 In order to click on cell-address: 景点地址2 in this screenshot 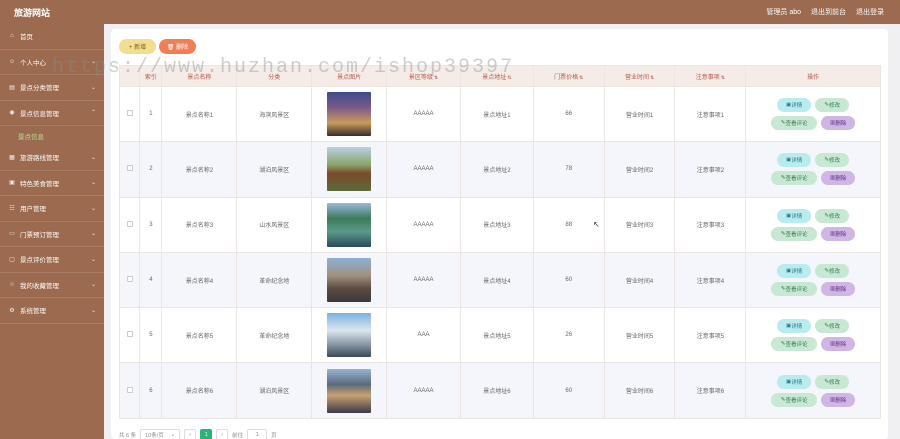, I will do `click(496, 169)`.